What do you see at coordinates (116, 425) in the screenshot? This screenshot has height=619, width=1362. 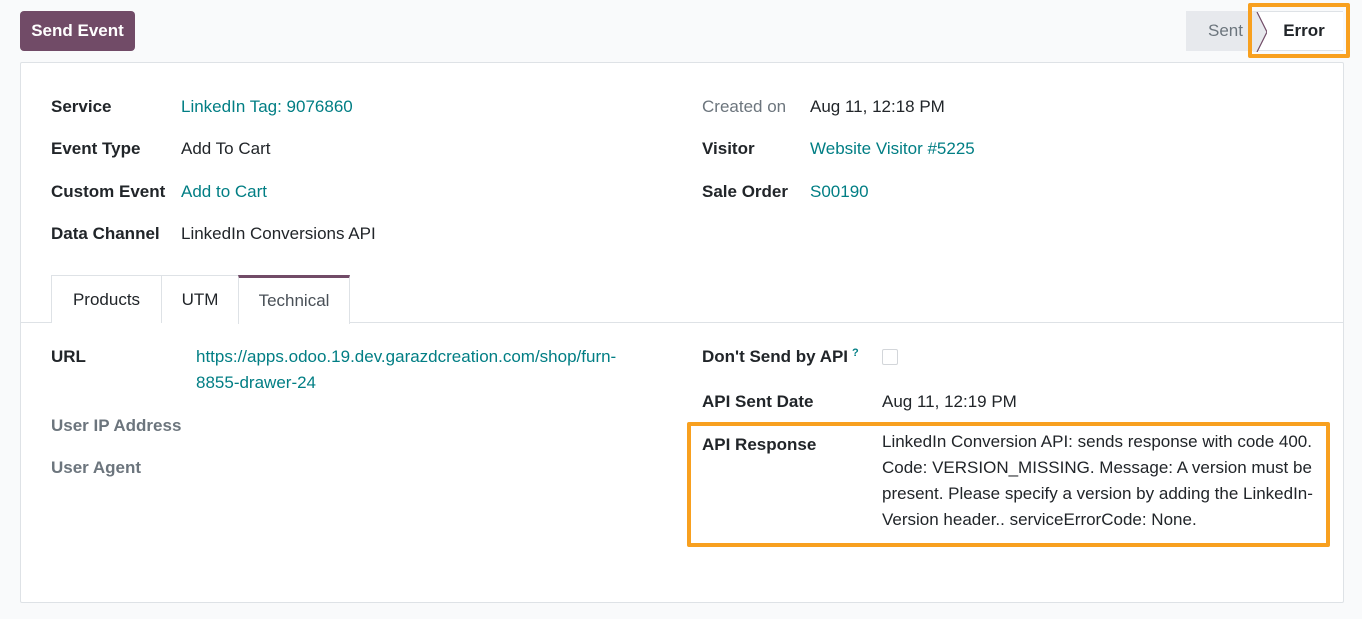 I see `user-ip-label: User IP Address` at bounding box center [116, 425].